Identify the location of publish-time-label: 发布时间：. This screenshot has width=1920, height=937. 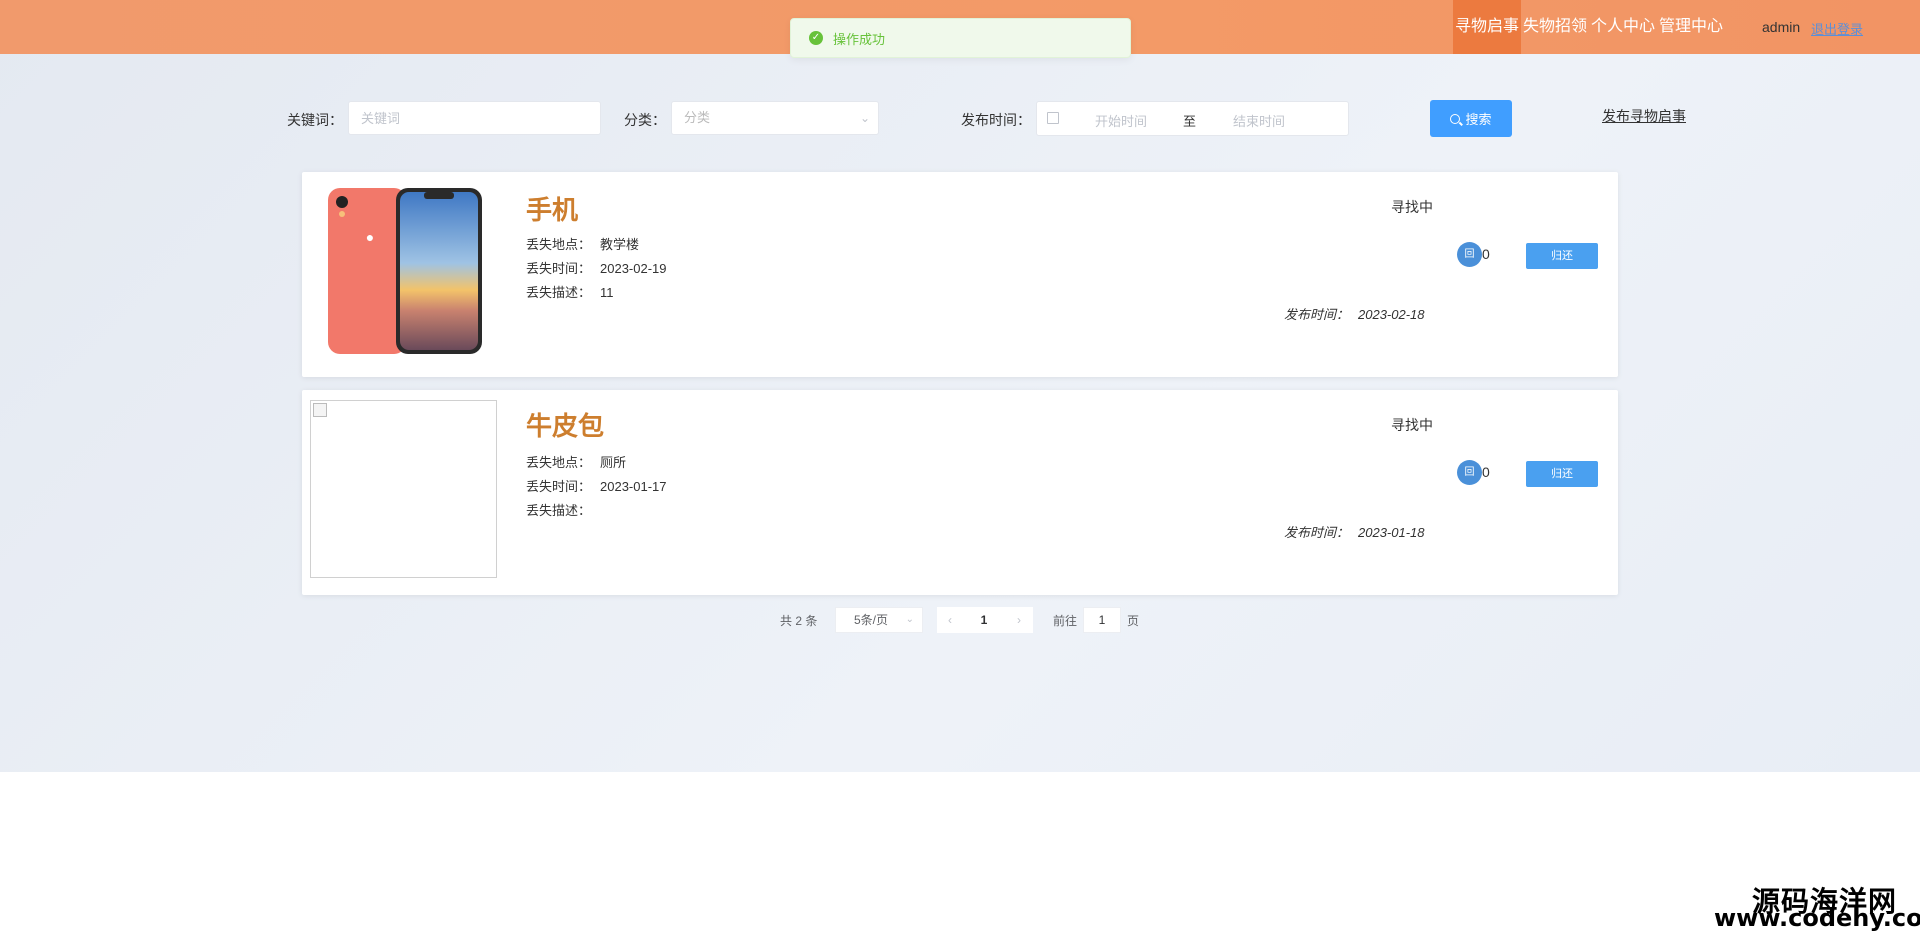
(996, 120).